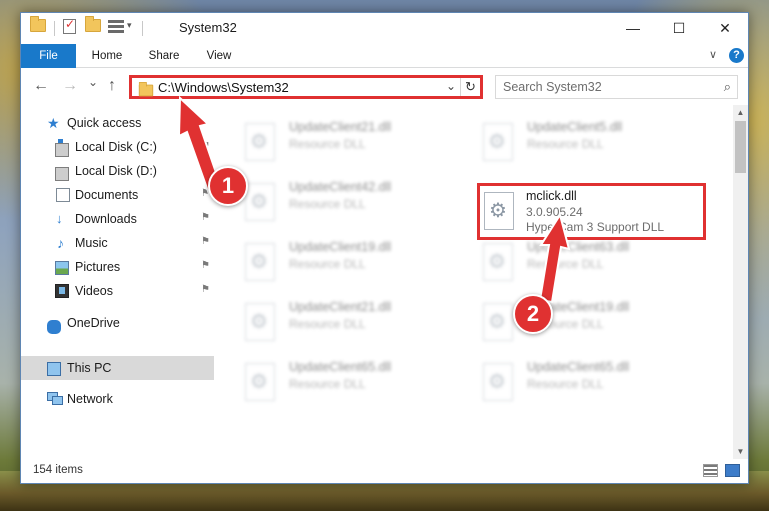 This screenshot has width=769, height=511. What do you see at coordinates (112, 86) in the screenshot?
I see `up-button: ↑` at bounding box center [112, 86].